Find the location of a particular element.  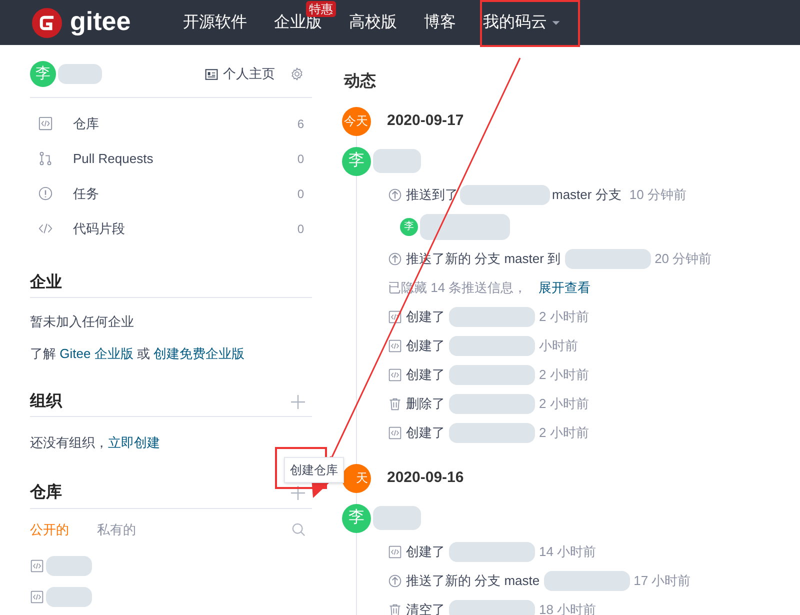

feed-date: 2020-09-17 is located at coordinates (425, 120).